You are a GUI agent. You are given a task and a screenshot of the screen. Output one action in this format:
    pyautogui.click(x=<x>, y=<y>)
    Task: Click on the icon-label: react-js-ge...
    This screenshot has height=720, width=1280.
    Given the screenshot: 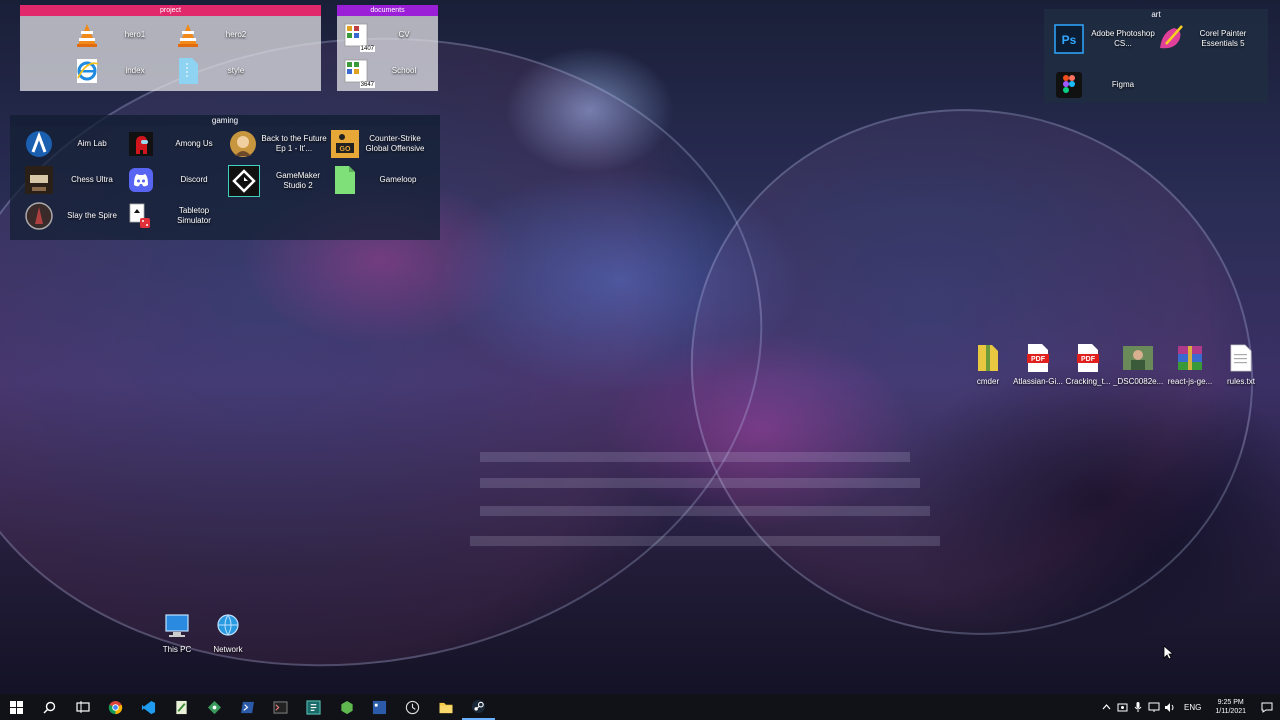 What is the action you would take?
    pyautogui.click(x=1190, y=381)
    